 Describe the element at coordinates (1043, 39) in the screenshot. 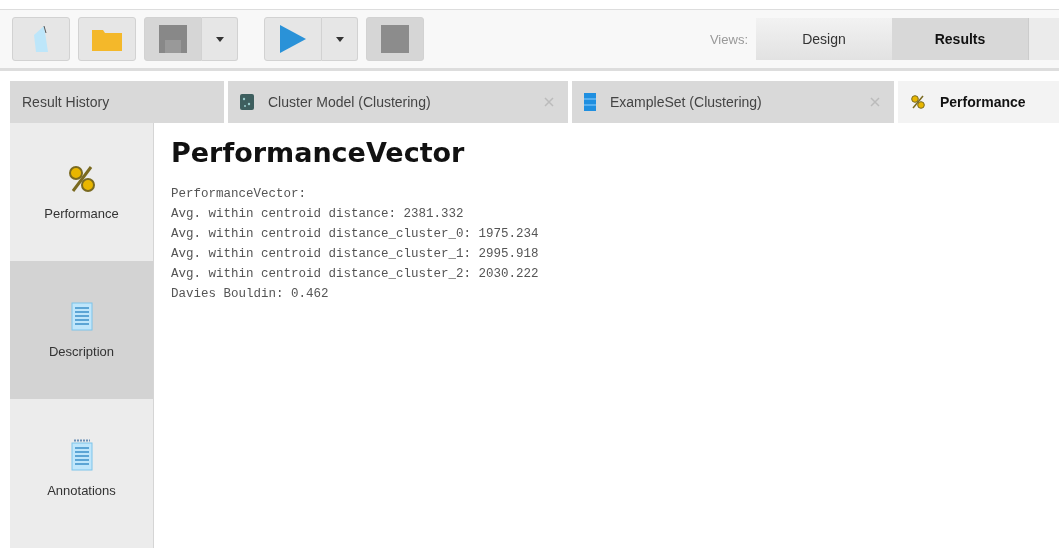

I see `view-button` at that location.